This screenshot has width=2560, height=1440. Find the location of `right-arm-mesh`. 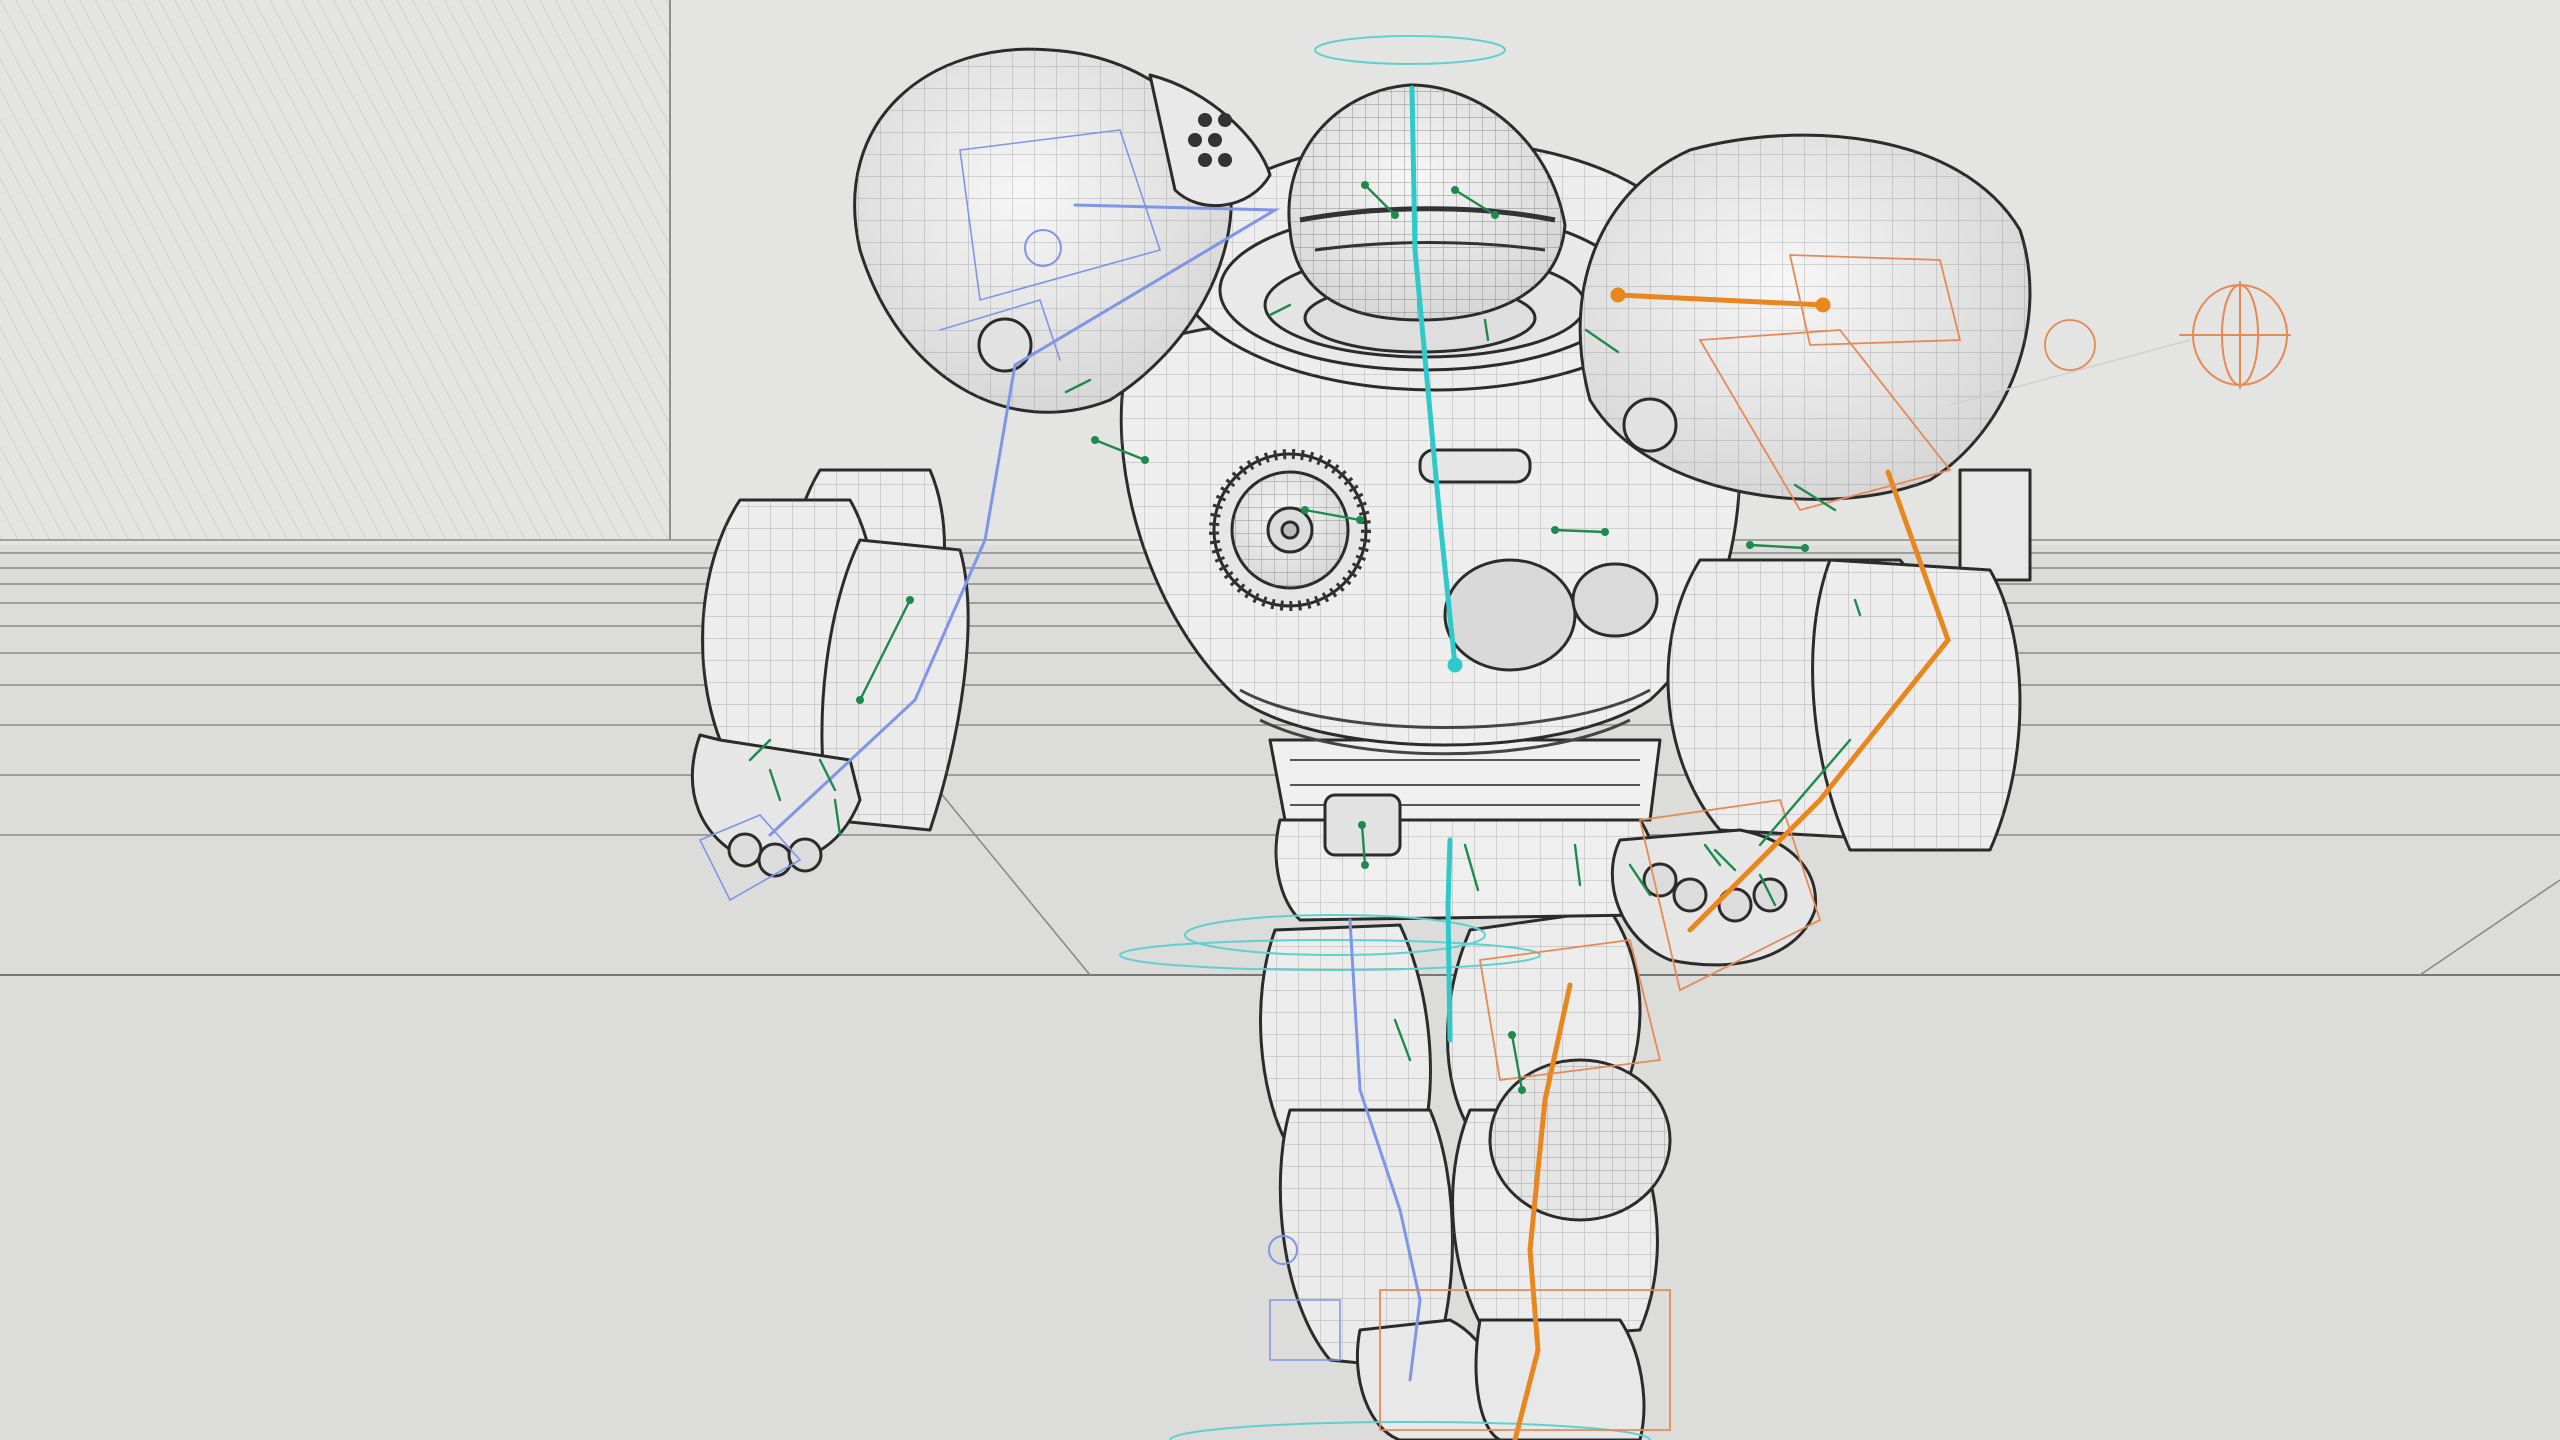

right-arm-mesh is located at coordinates (1816, 762).